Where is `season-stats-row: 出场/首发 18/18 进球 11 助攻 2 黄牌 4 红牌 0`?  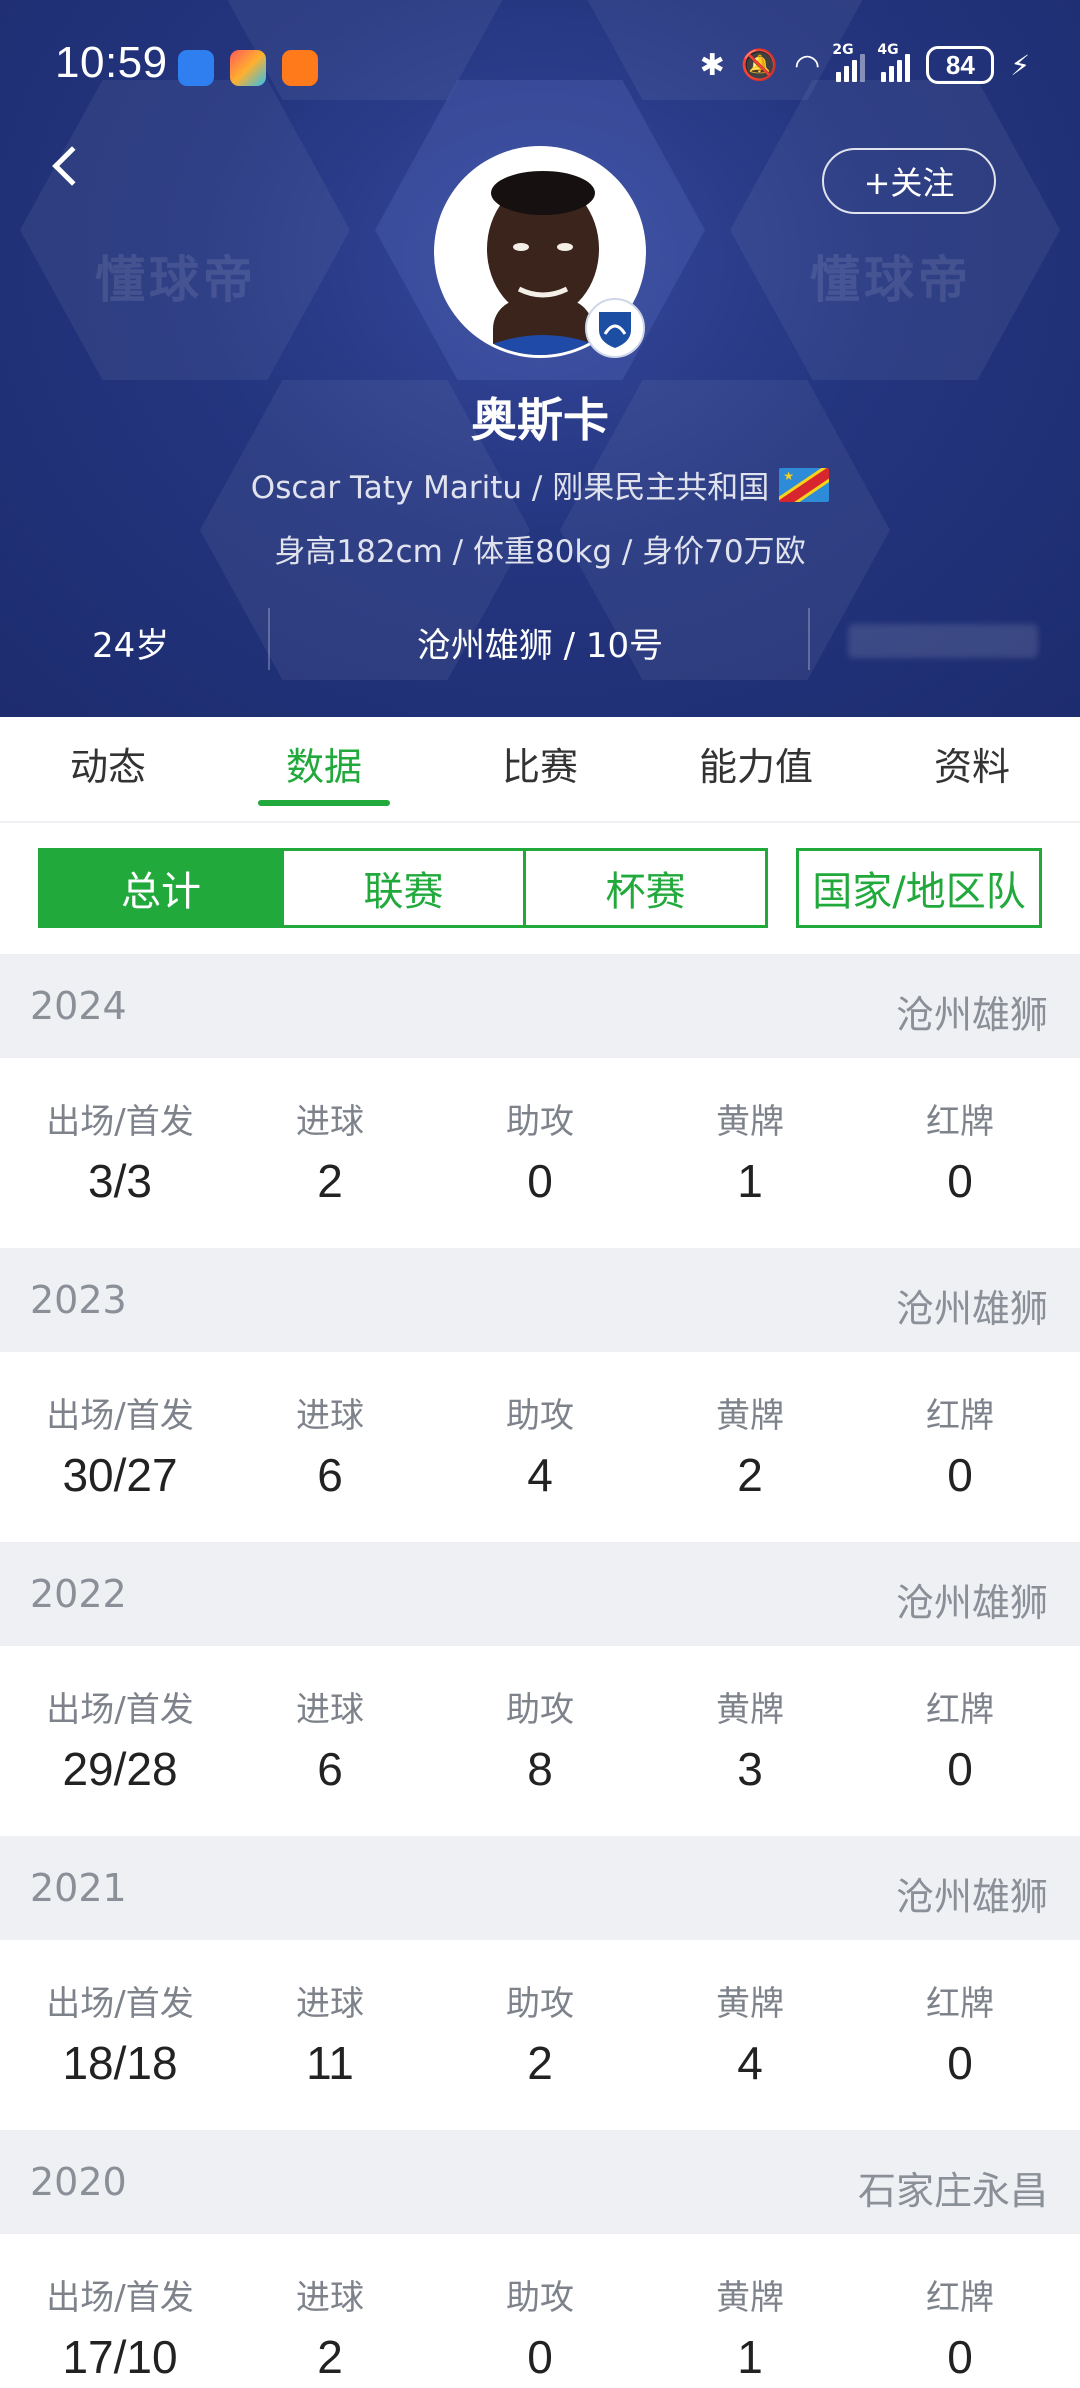 season-stats-row: 出场/首发 18/18 进球 11 助攻 2 黄牌 4 红牌 0 is located at coordinates (540, 2035).